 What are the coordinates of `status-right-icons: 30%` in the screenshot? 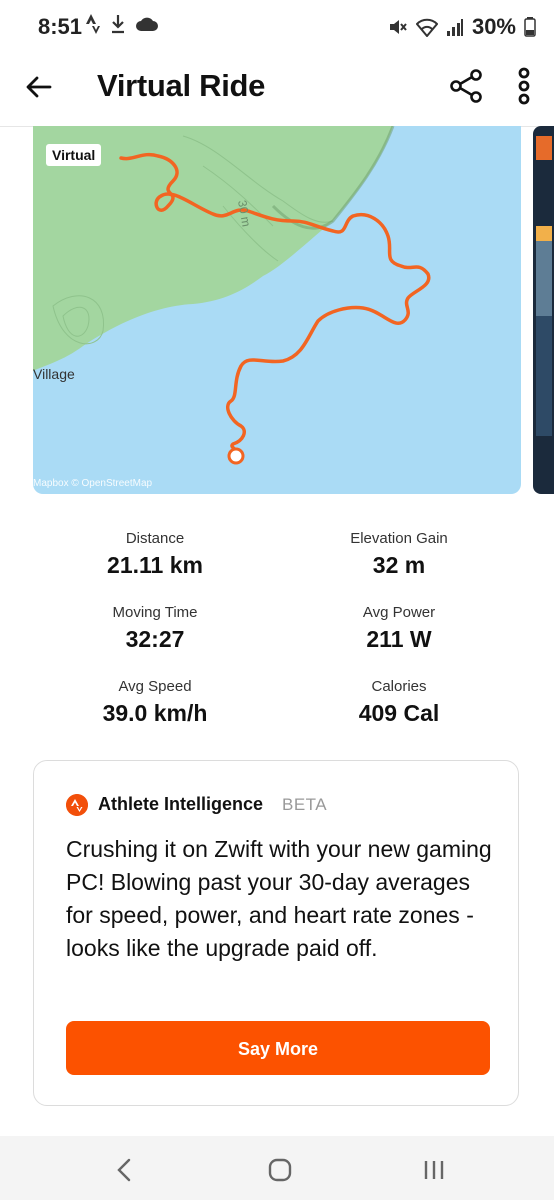 It's located at (462, 27).